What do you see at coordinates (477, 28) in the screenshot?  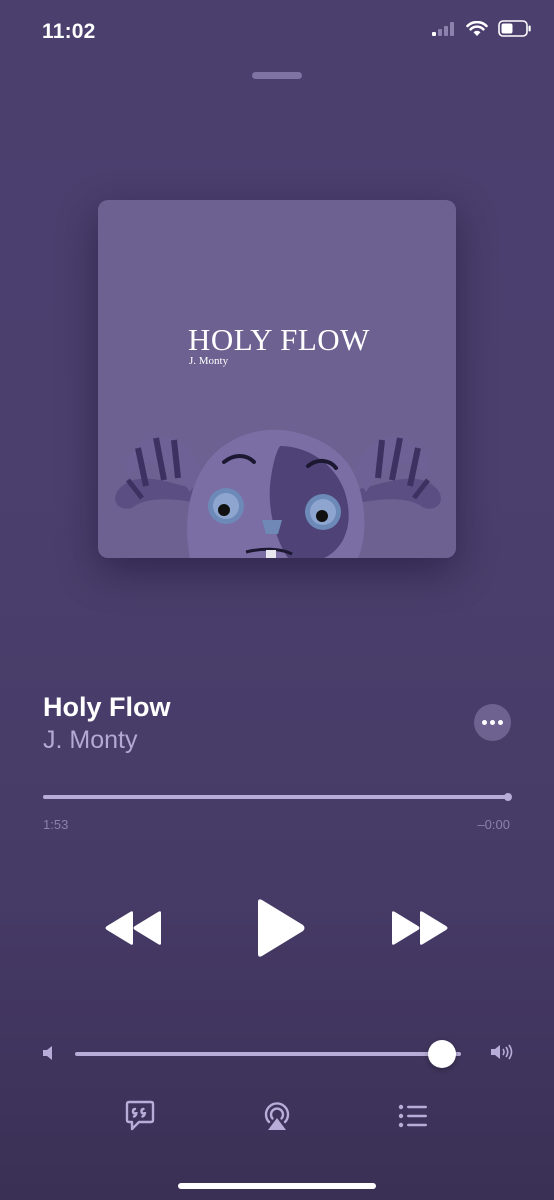 I see `wifi-icon` at bounding box center [477, 28].